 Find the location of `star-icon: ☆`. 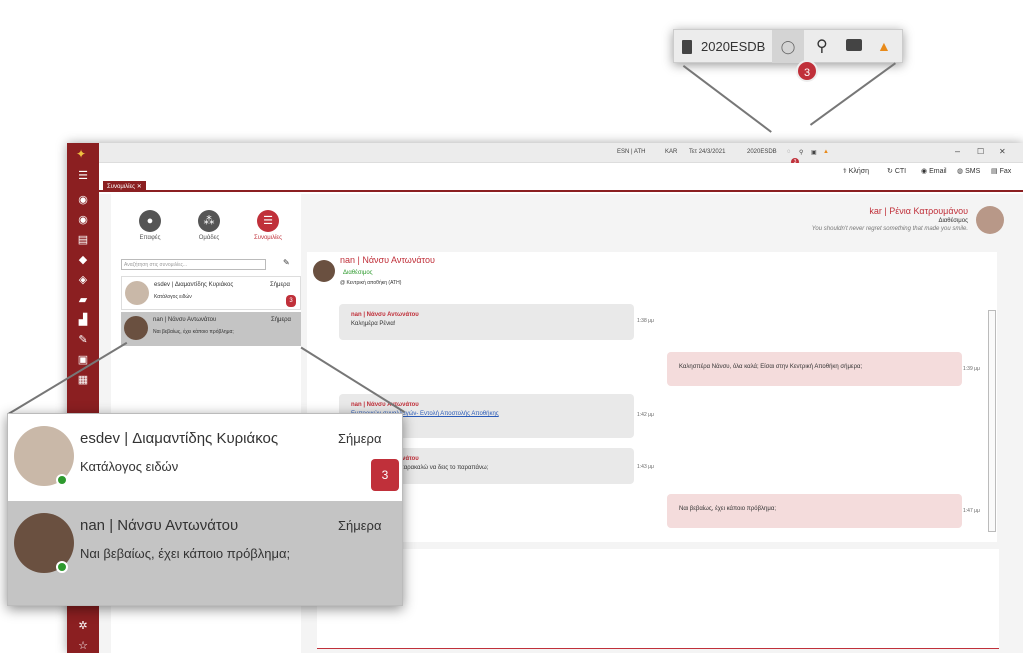

star-icon: ☆ is located at coordinates (83, 646).